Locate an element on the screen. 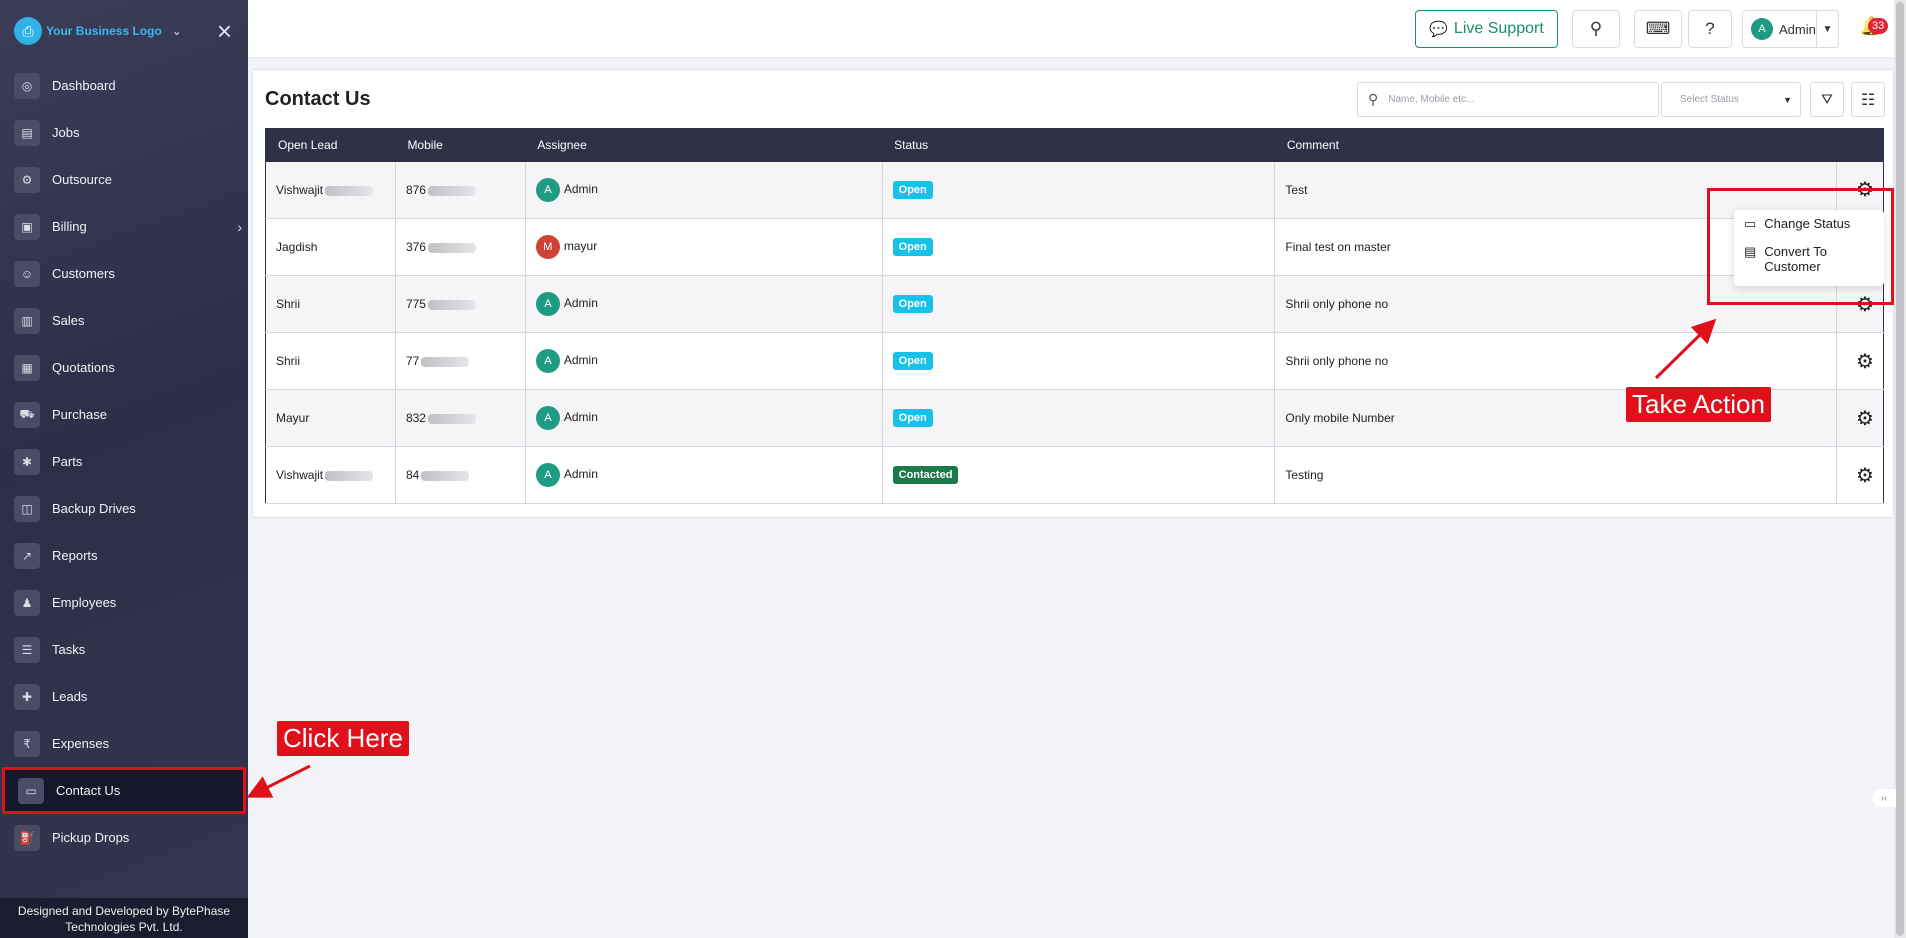  sidebar-item-outsource: ⚙ Outsource is located at coordinates (124, 179).